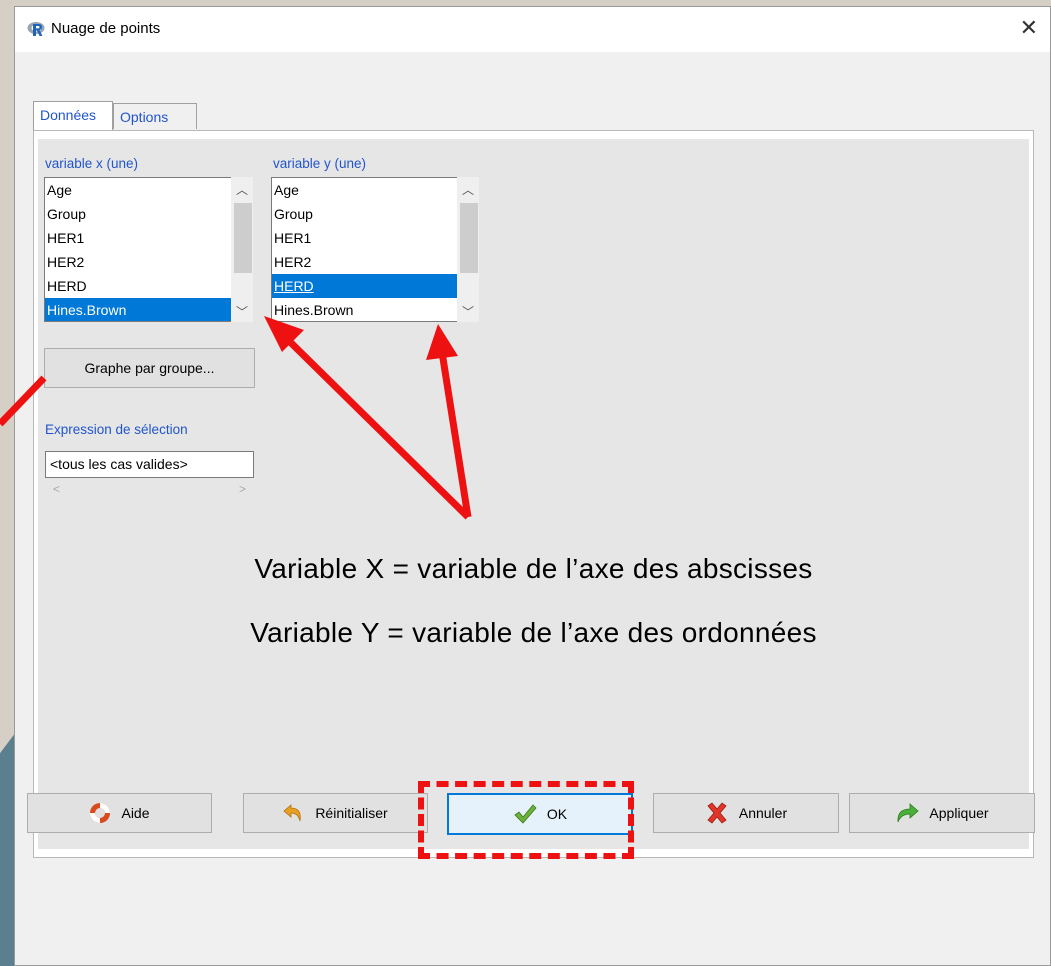 This screenshot has width=1051, height=966. What do you see at coordinates (106, 28) in the screenshot?
I see `window-title: Nuage de points` at bounding box center [106, 28].